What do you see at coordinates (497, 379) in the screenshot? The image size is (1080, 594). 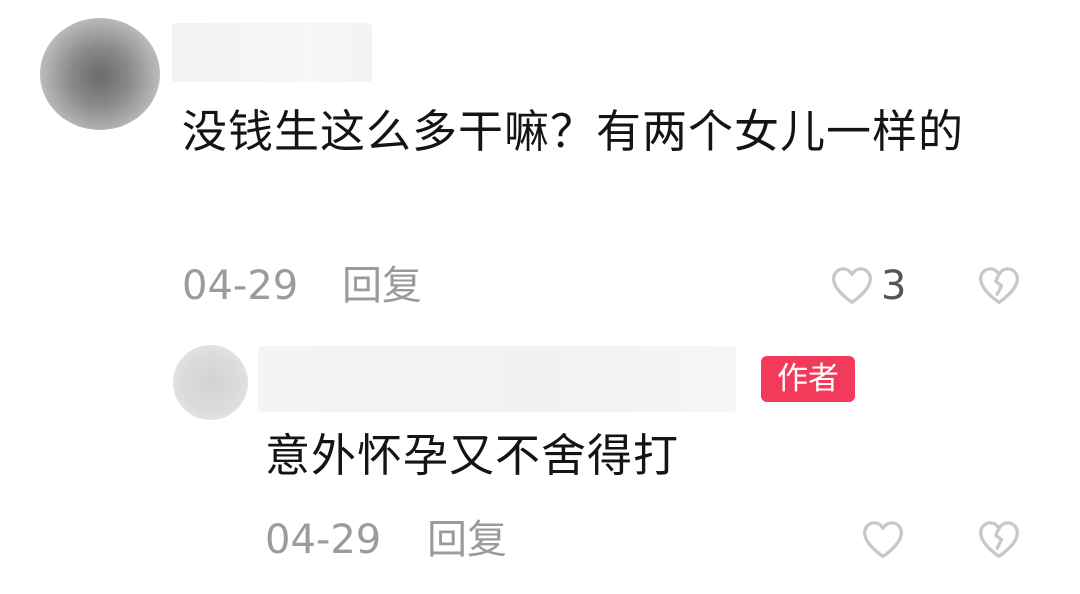 I see `author-name-blurred` at bounding box center [497, 379].